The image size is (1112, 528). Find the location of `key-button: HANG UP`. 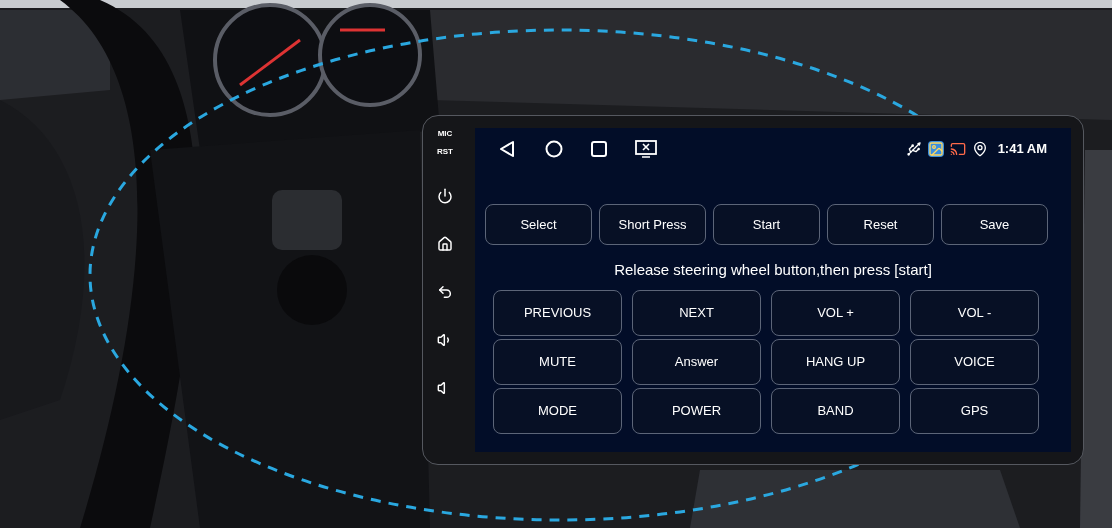

key-button: HANG UP is located at coordinates (835, 361).